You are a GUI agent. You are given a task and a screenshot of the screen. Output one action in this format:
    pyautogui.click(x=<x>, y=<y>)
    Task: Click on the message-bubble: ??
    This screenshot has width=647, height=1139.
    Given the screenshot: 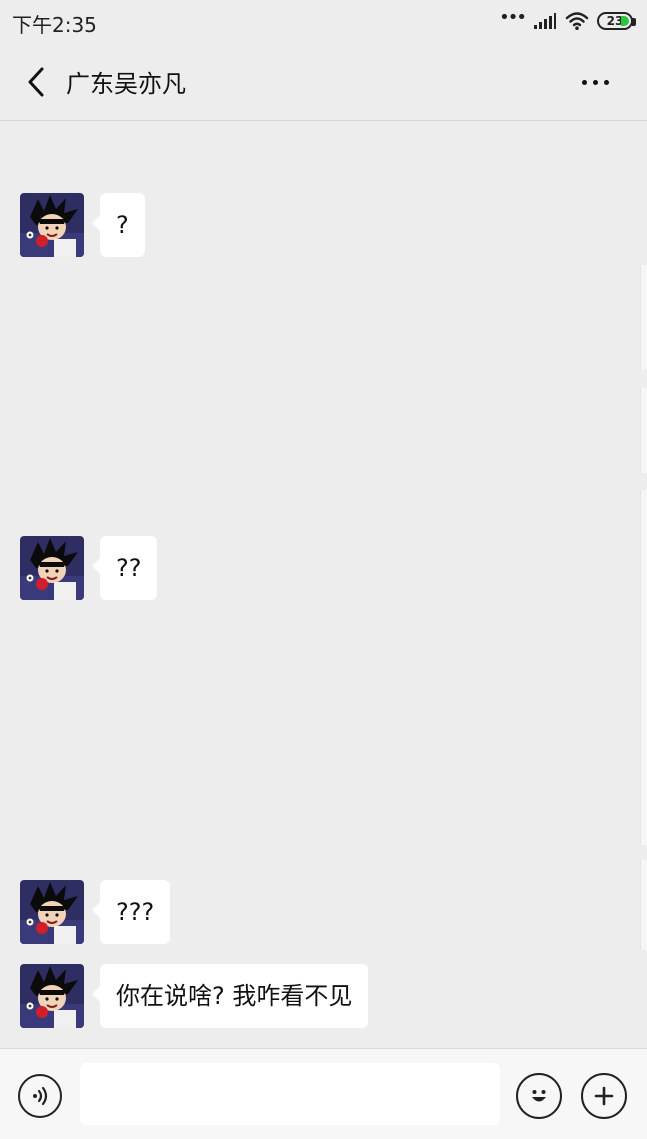 What is the action you would take?
    pyautogui.click(x=124, y=568)
    